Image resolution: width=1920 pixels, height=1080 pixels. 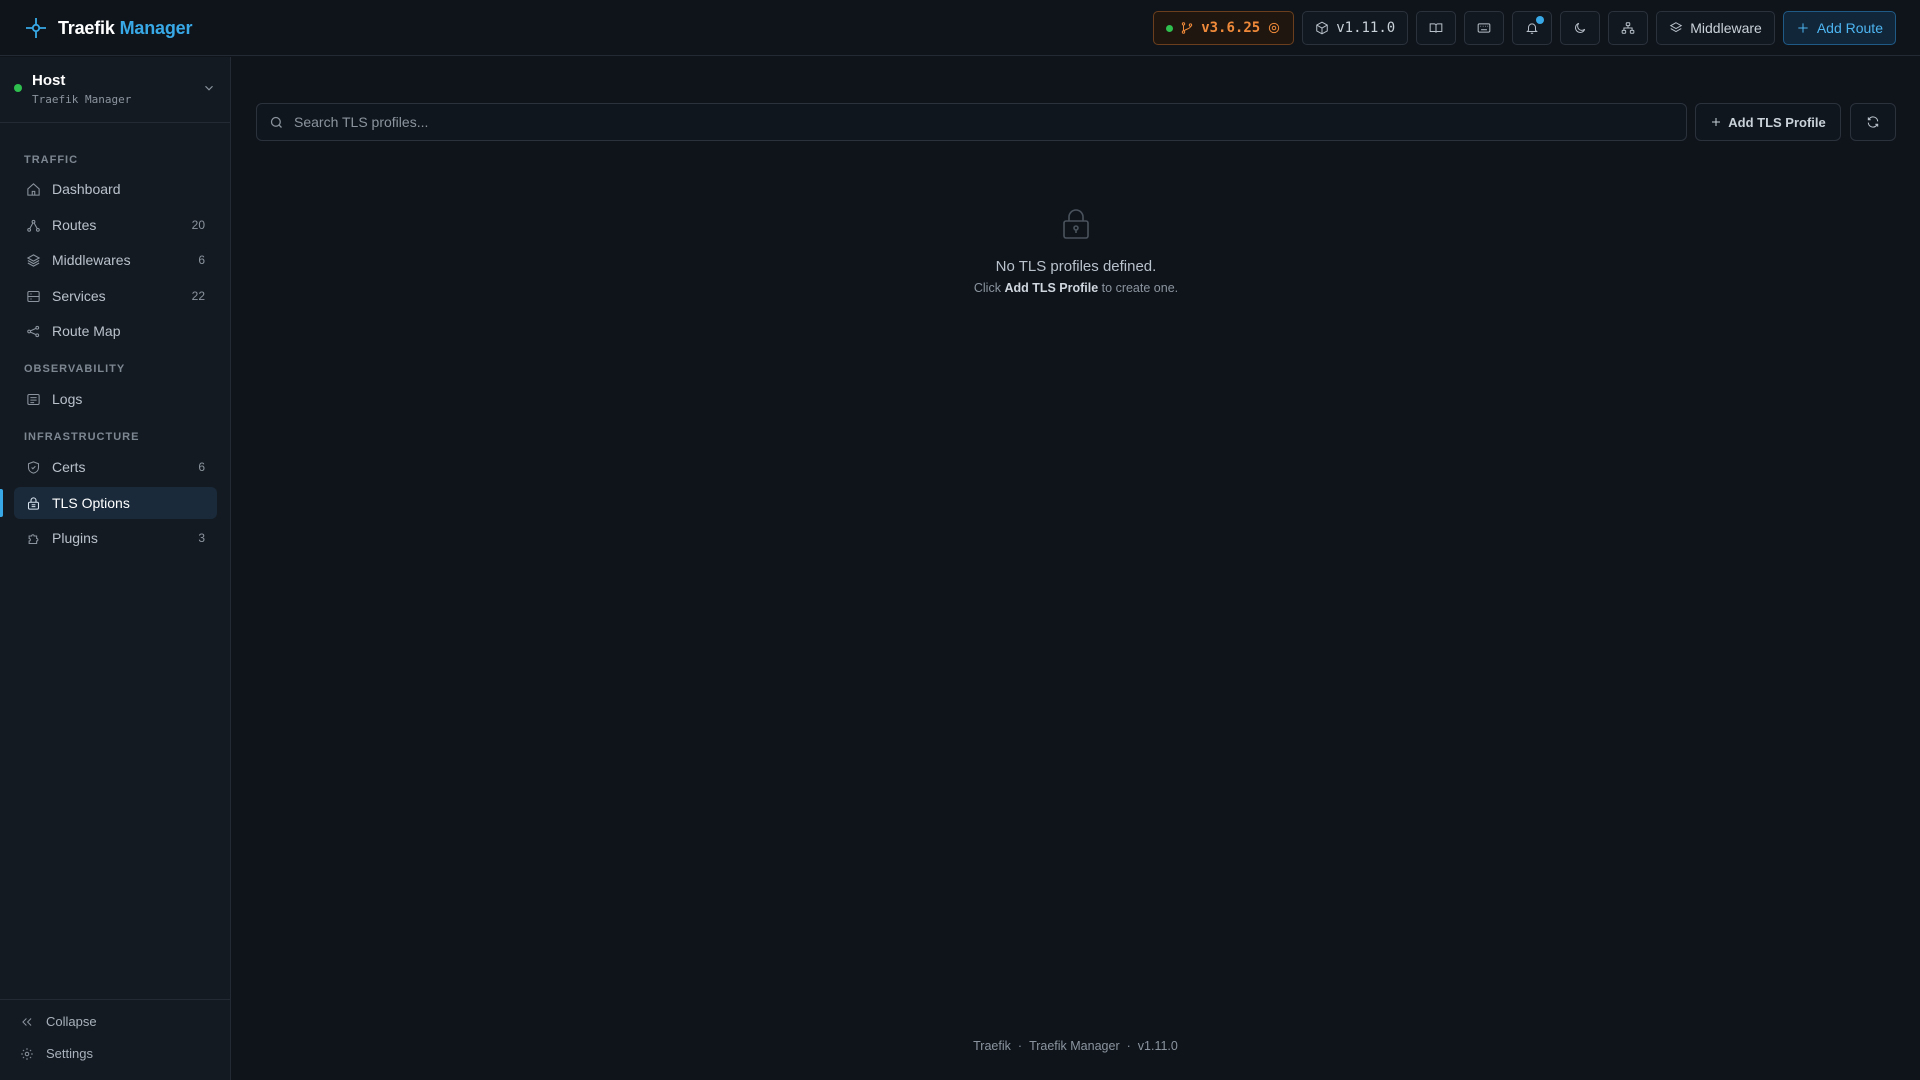 I want to click on footer-version: v1.11.0, so click(x=1157, y=1046).